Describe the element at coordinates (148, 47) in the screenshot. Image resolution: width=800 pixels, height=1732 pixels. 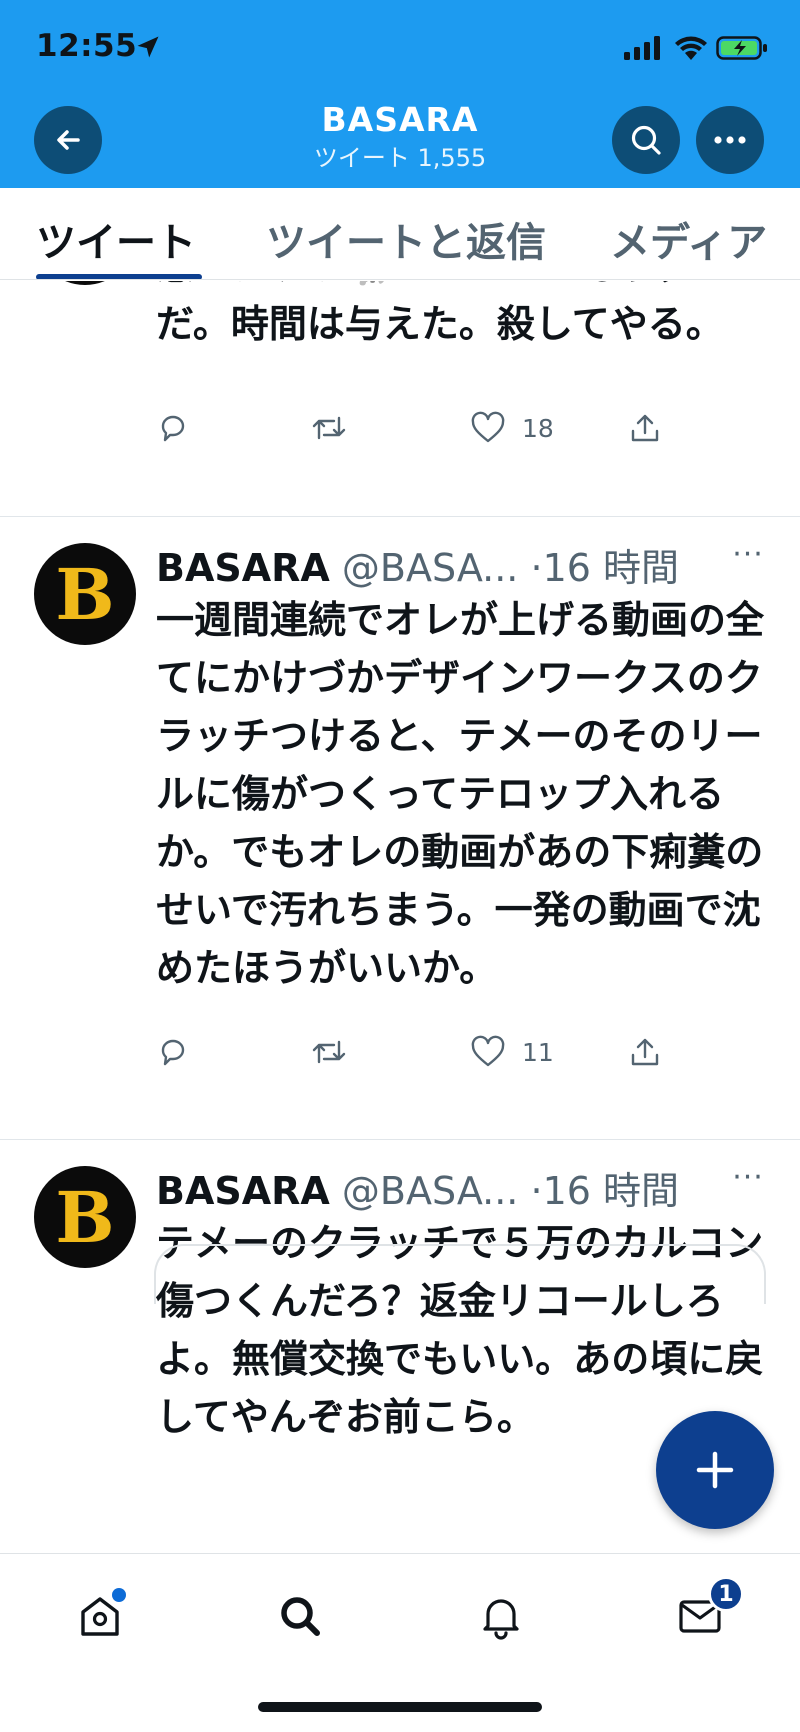
I see `location-arrow-icon` at that location.